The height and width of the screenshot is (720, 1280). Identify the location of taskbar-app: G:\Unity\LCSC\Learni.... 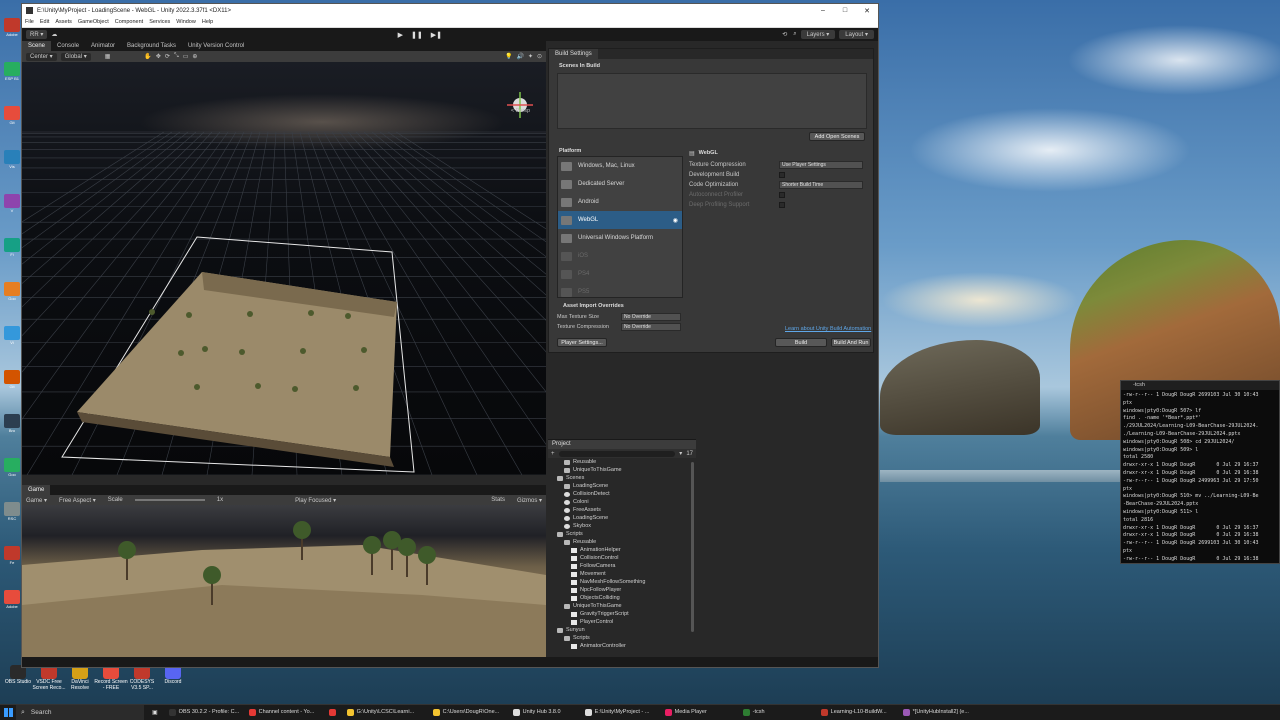
(386, 712).